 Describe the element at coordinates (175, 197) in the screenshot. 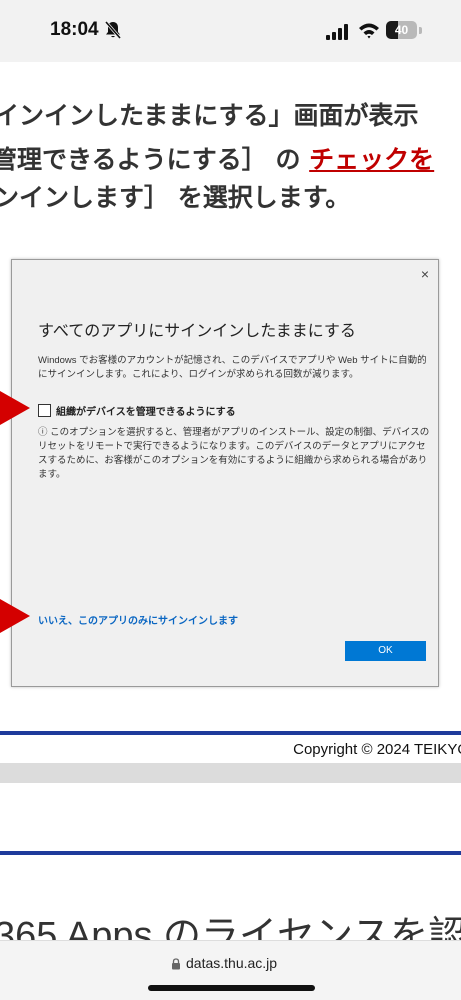

I see `article-text-line: ンインします］ を選択します。` at that location.